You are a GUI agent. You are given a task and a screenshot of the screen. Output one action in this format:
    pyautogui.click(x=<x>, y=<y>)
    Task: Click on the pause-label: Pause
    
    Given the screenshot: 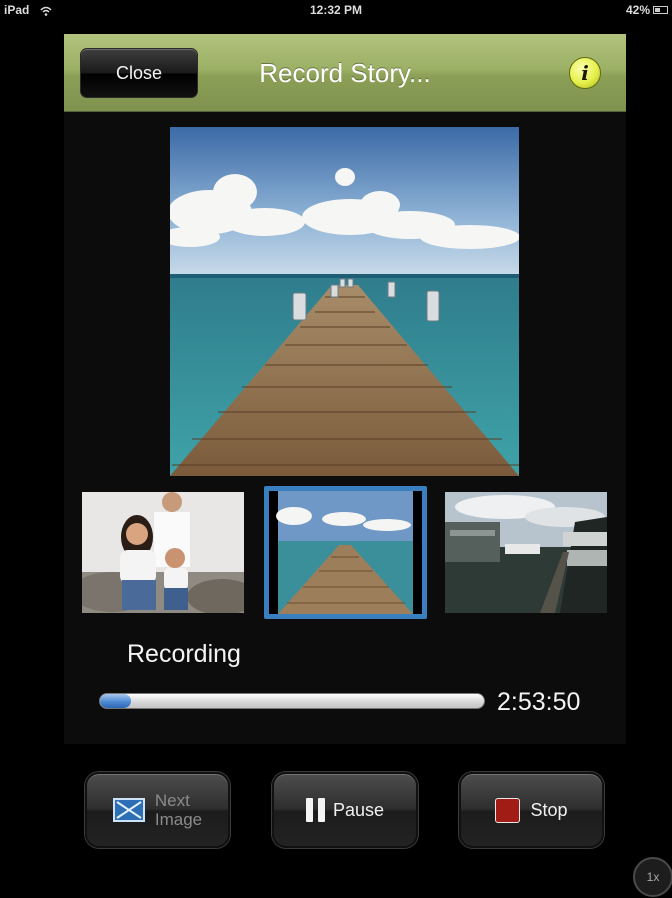 What is the action you would take?
    pyautogui.click(x=358, y=809)
    